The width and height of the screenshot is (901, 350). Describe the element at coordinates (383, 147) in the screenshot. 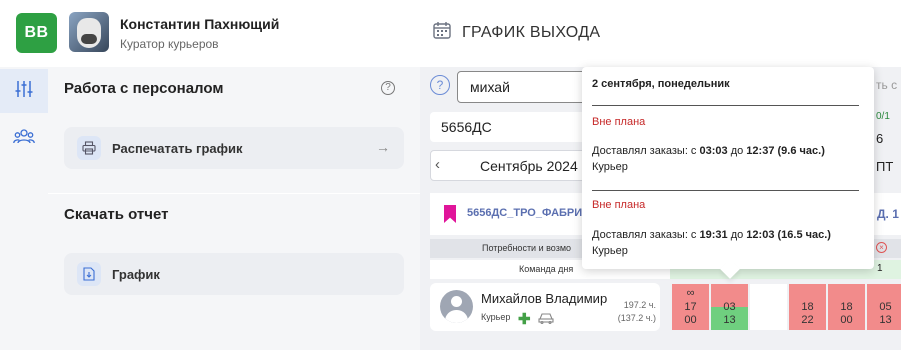

I see `arrow-right-icon: →` at that location.